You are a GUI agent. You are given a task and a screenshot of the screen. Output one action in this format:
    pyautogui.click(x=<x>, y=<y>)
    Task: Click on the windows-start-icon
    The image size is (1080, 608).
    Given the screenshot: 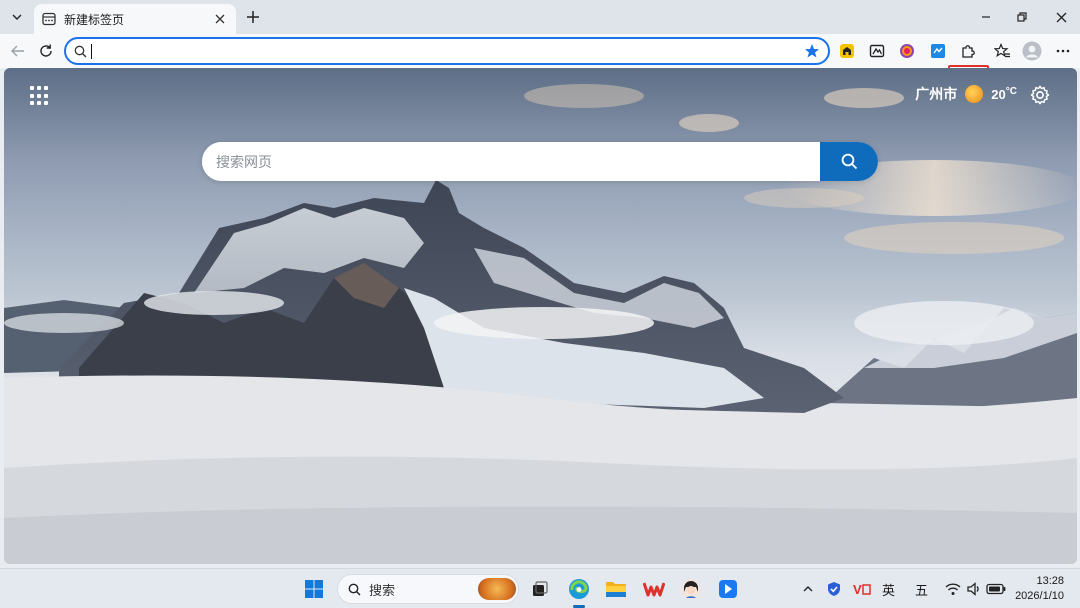 What is the action you would take?
    pyautogui.click(x=314, y=589)
    